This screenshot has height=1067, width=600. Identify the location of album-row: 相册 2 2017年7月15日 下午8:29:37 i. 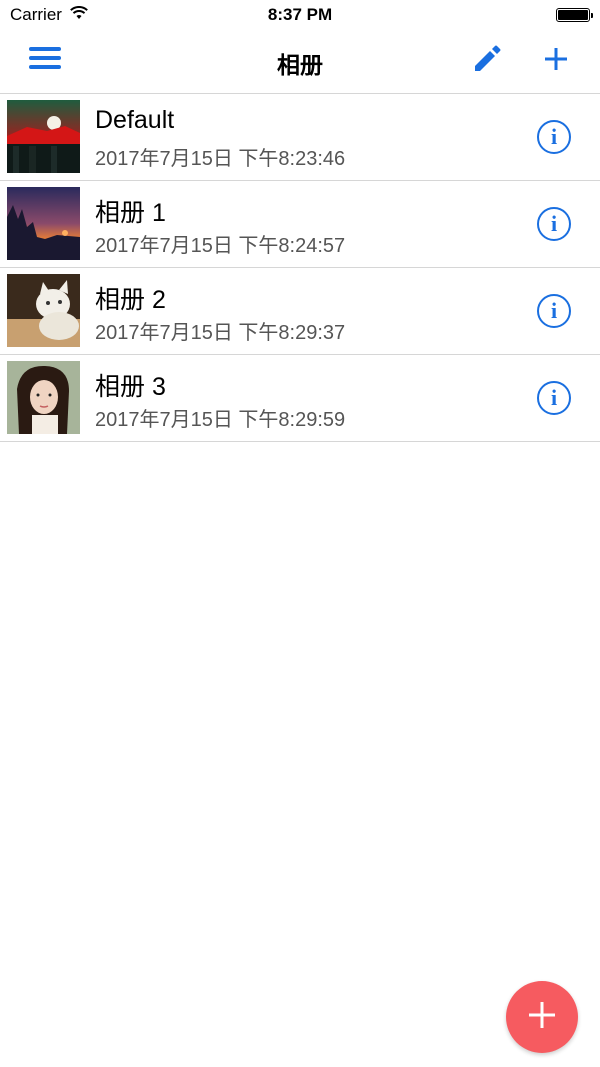
(300, 311).